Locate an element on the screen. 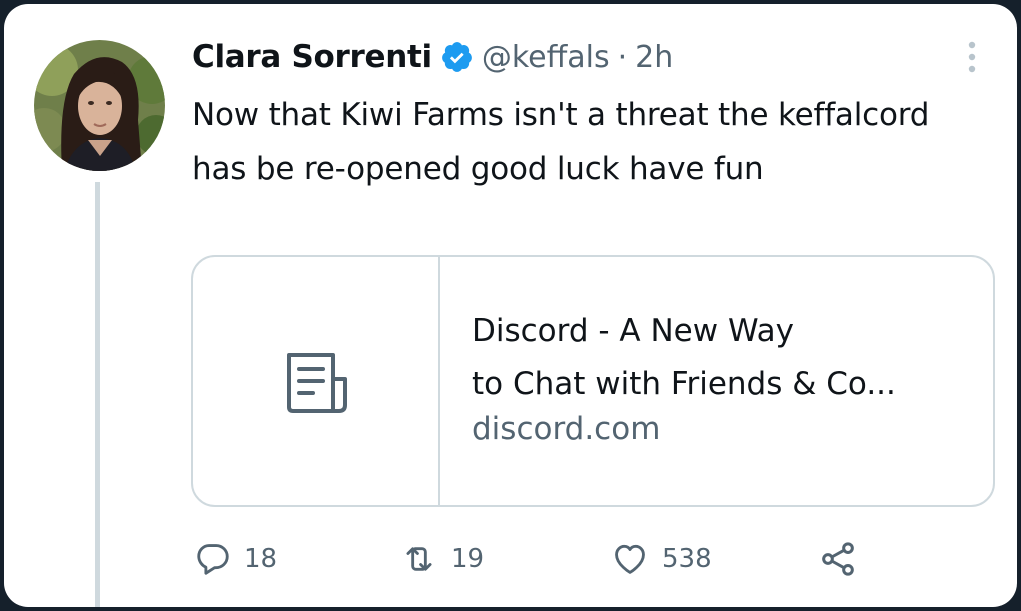 Image resolution: width=1021 pixels, height=611 pixels. reply-button: 18 is located at coordinates (235, 559).